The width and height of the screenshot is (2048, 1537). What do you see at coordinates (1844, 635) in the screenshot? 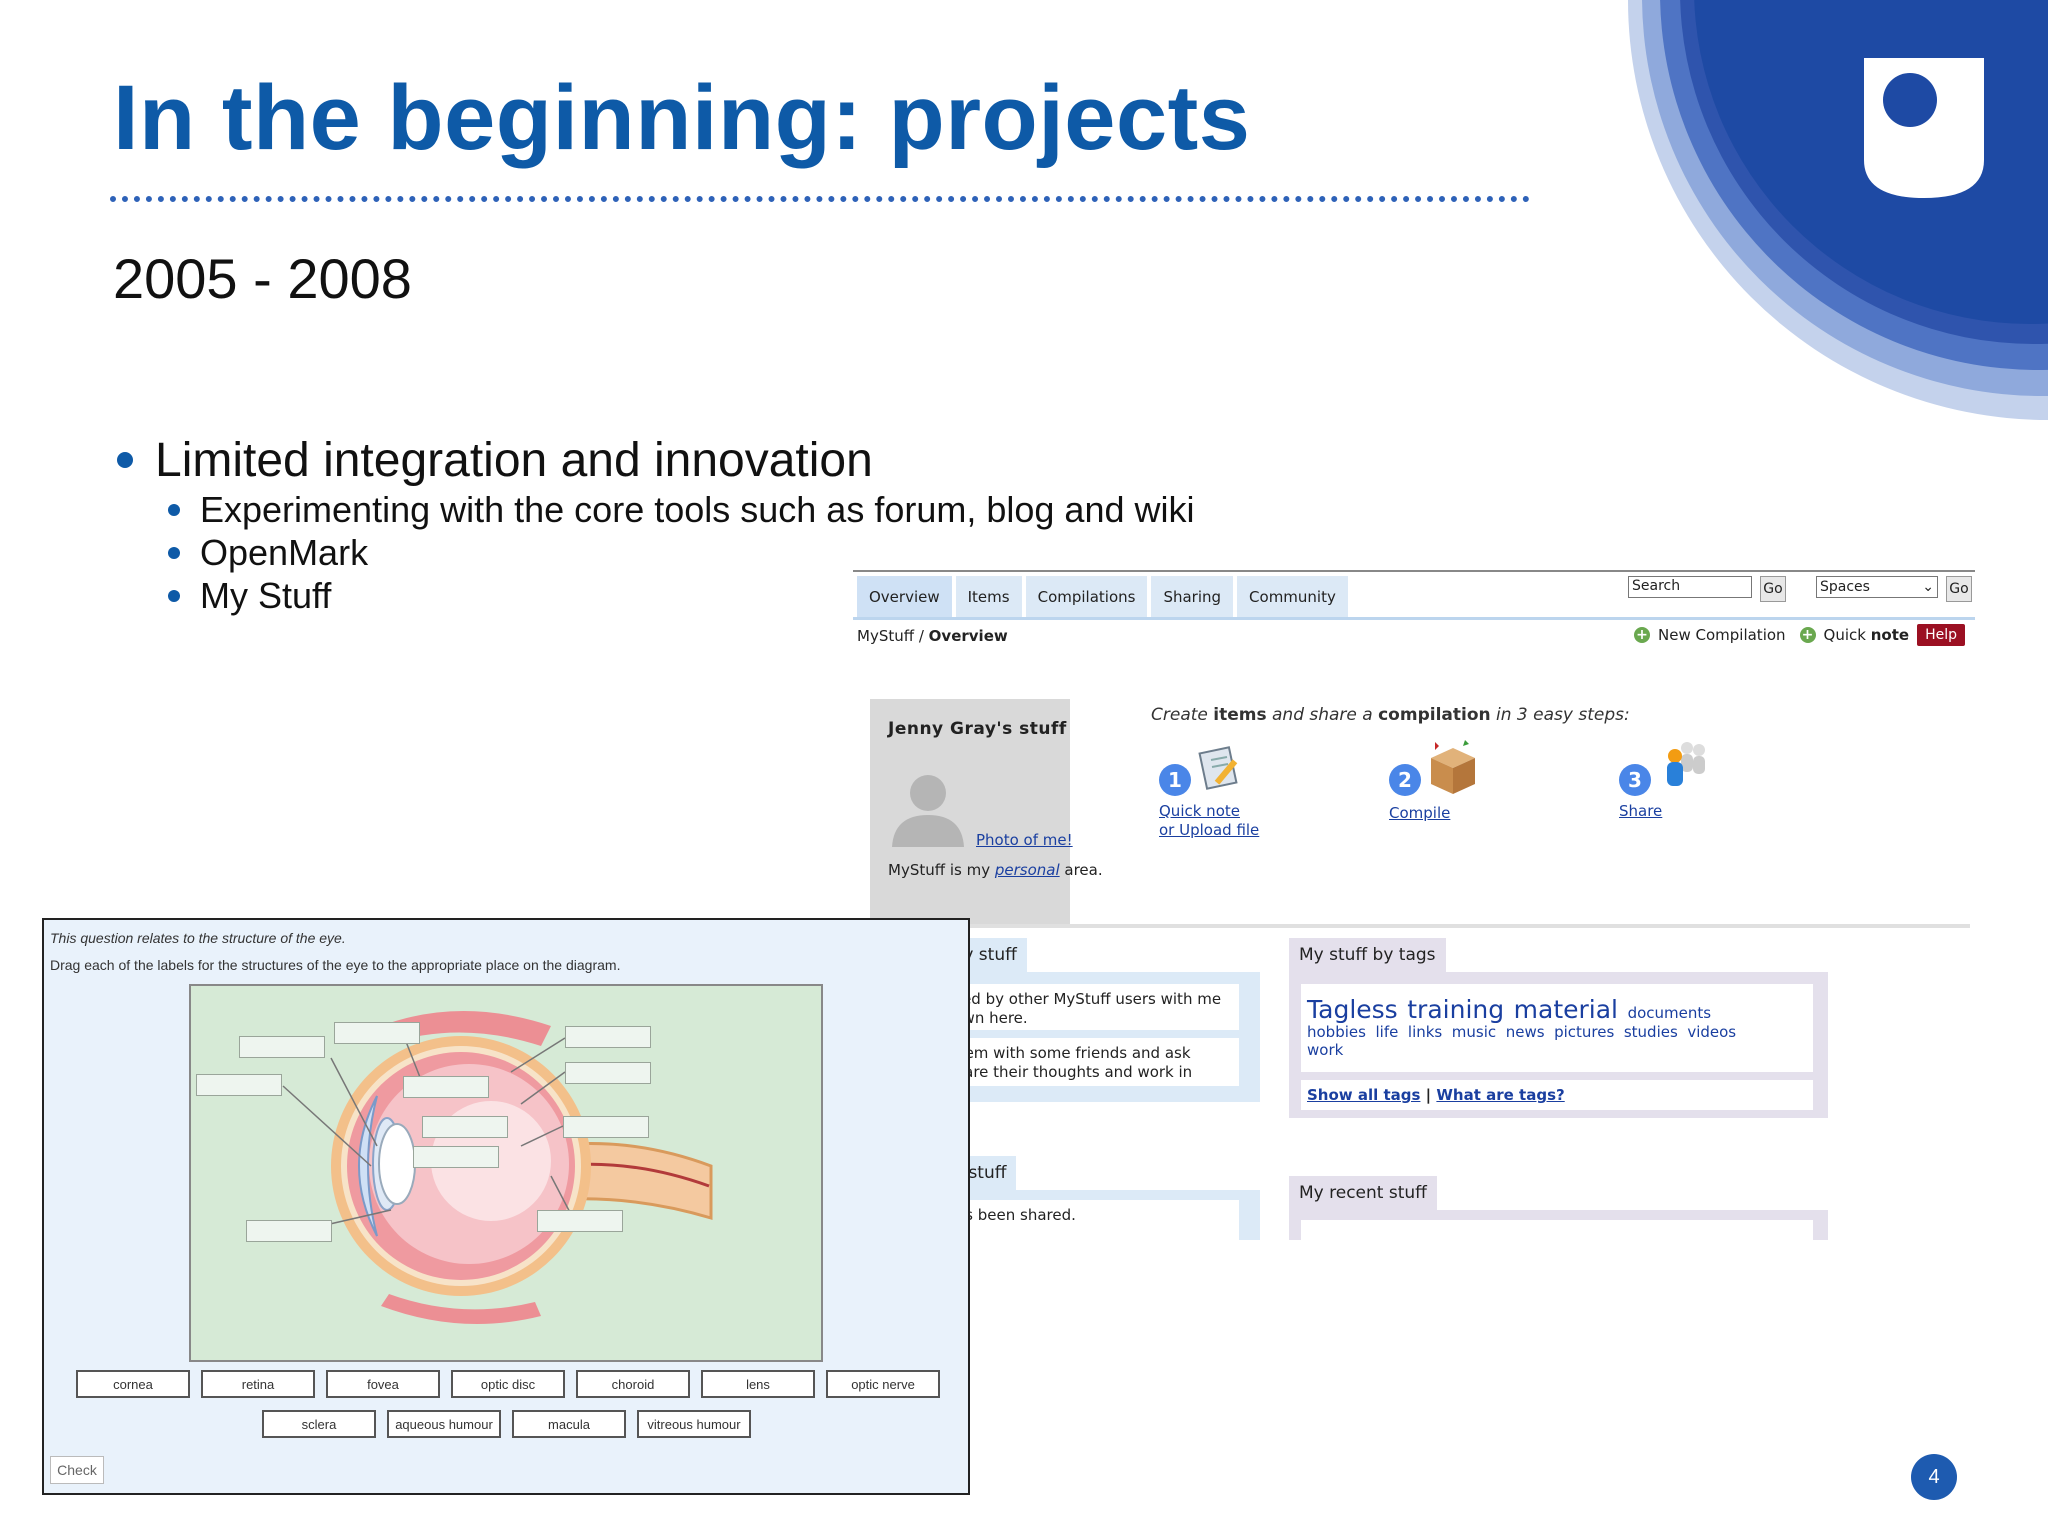
I see `quick-text: Quick` at bounding box center [1844, 635].